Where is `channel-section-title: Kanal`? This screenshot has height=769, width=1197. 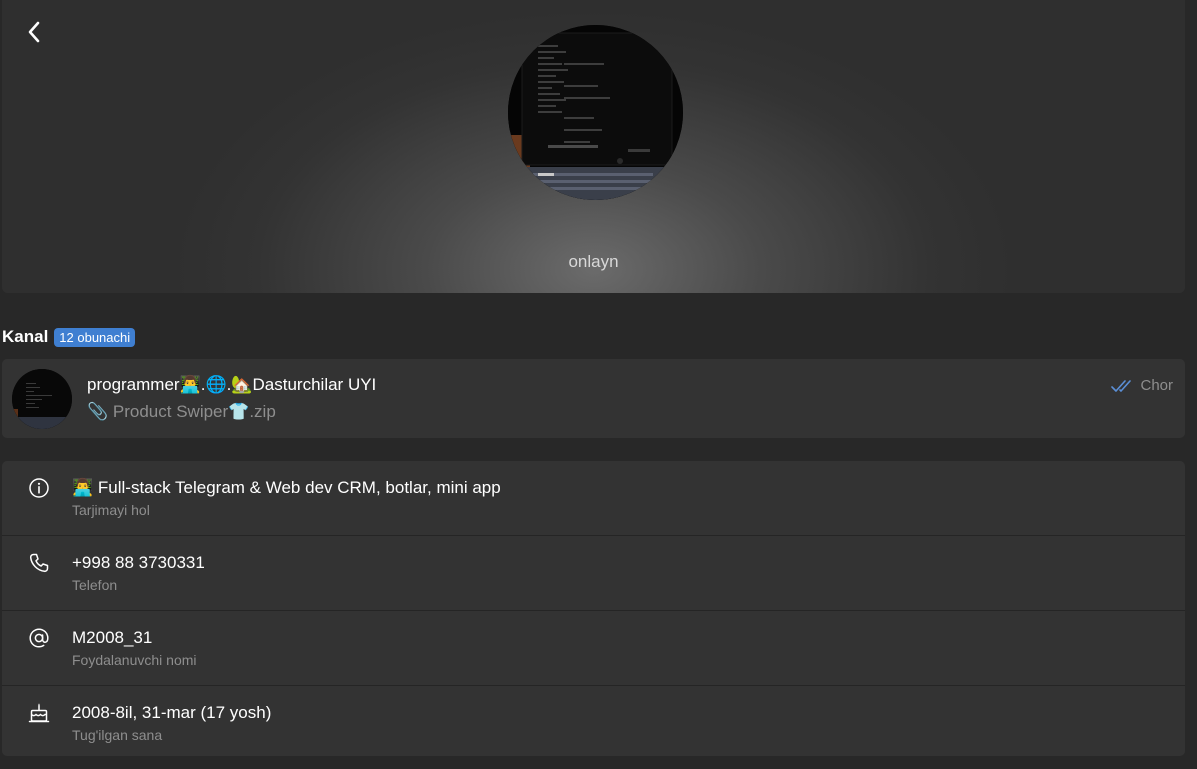 channel-section-title: Kanal is located at coordinates (25, 336).